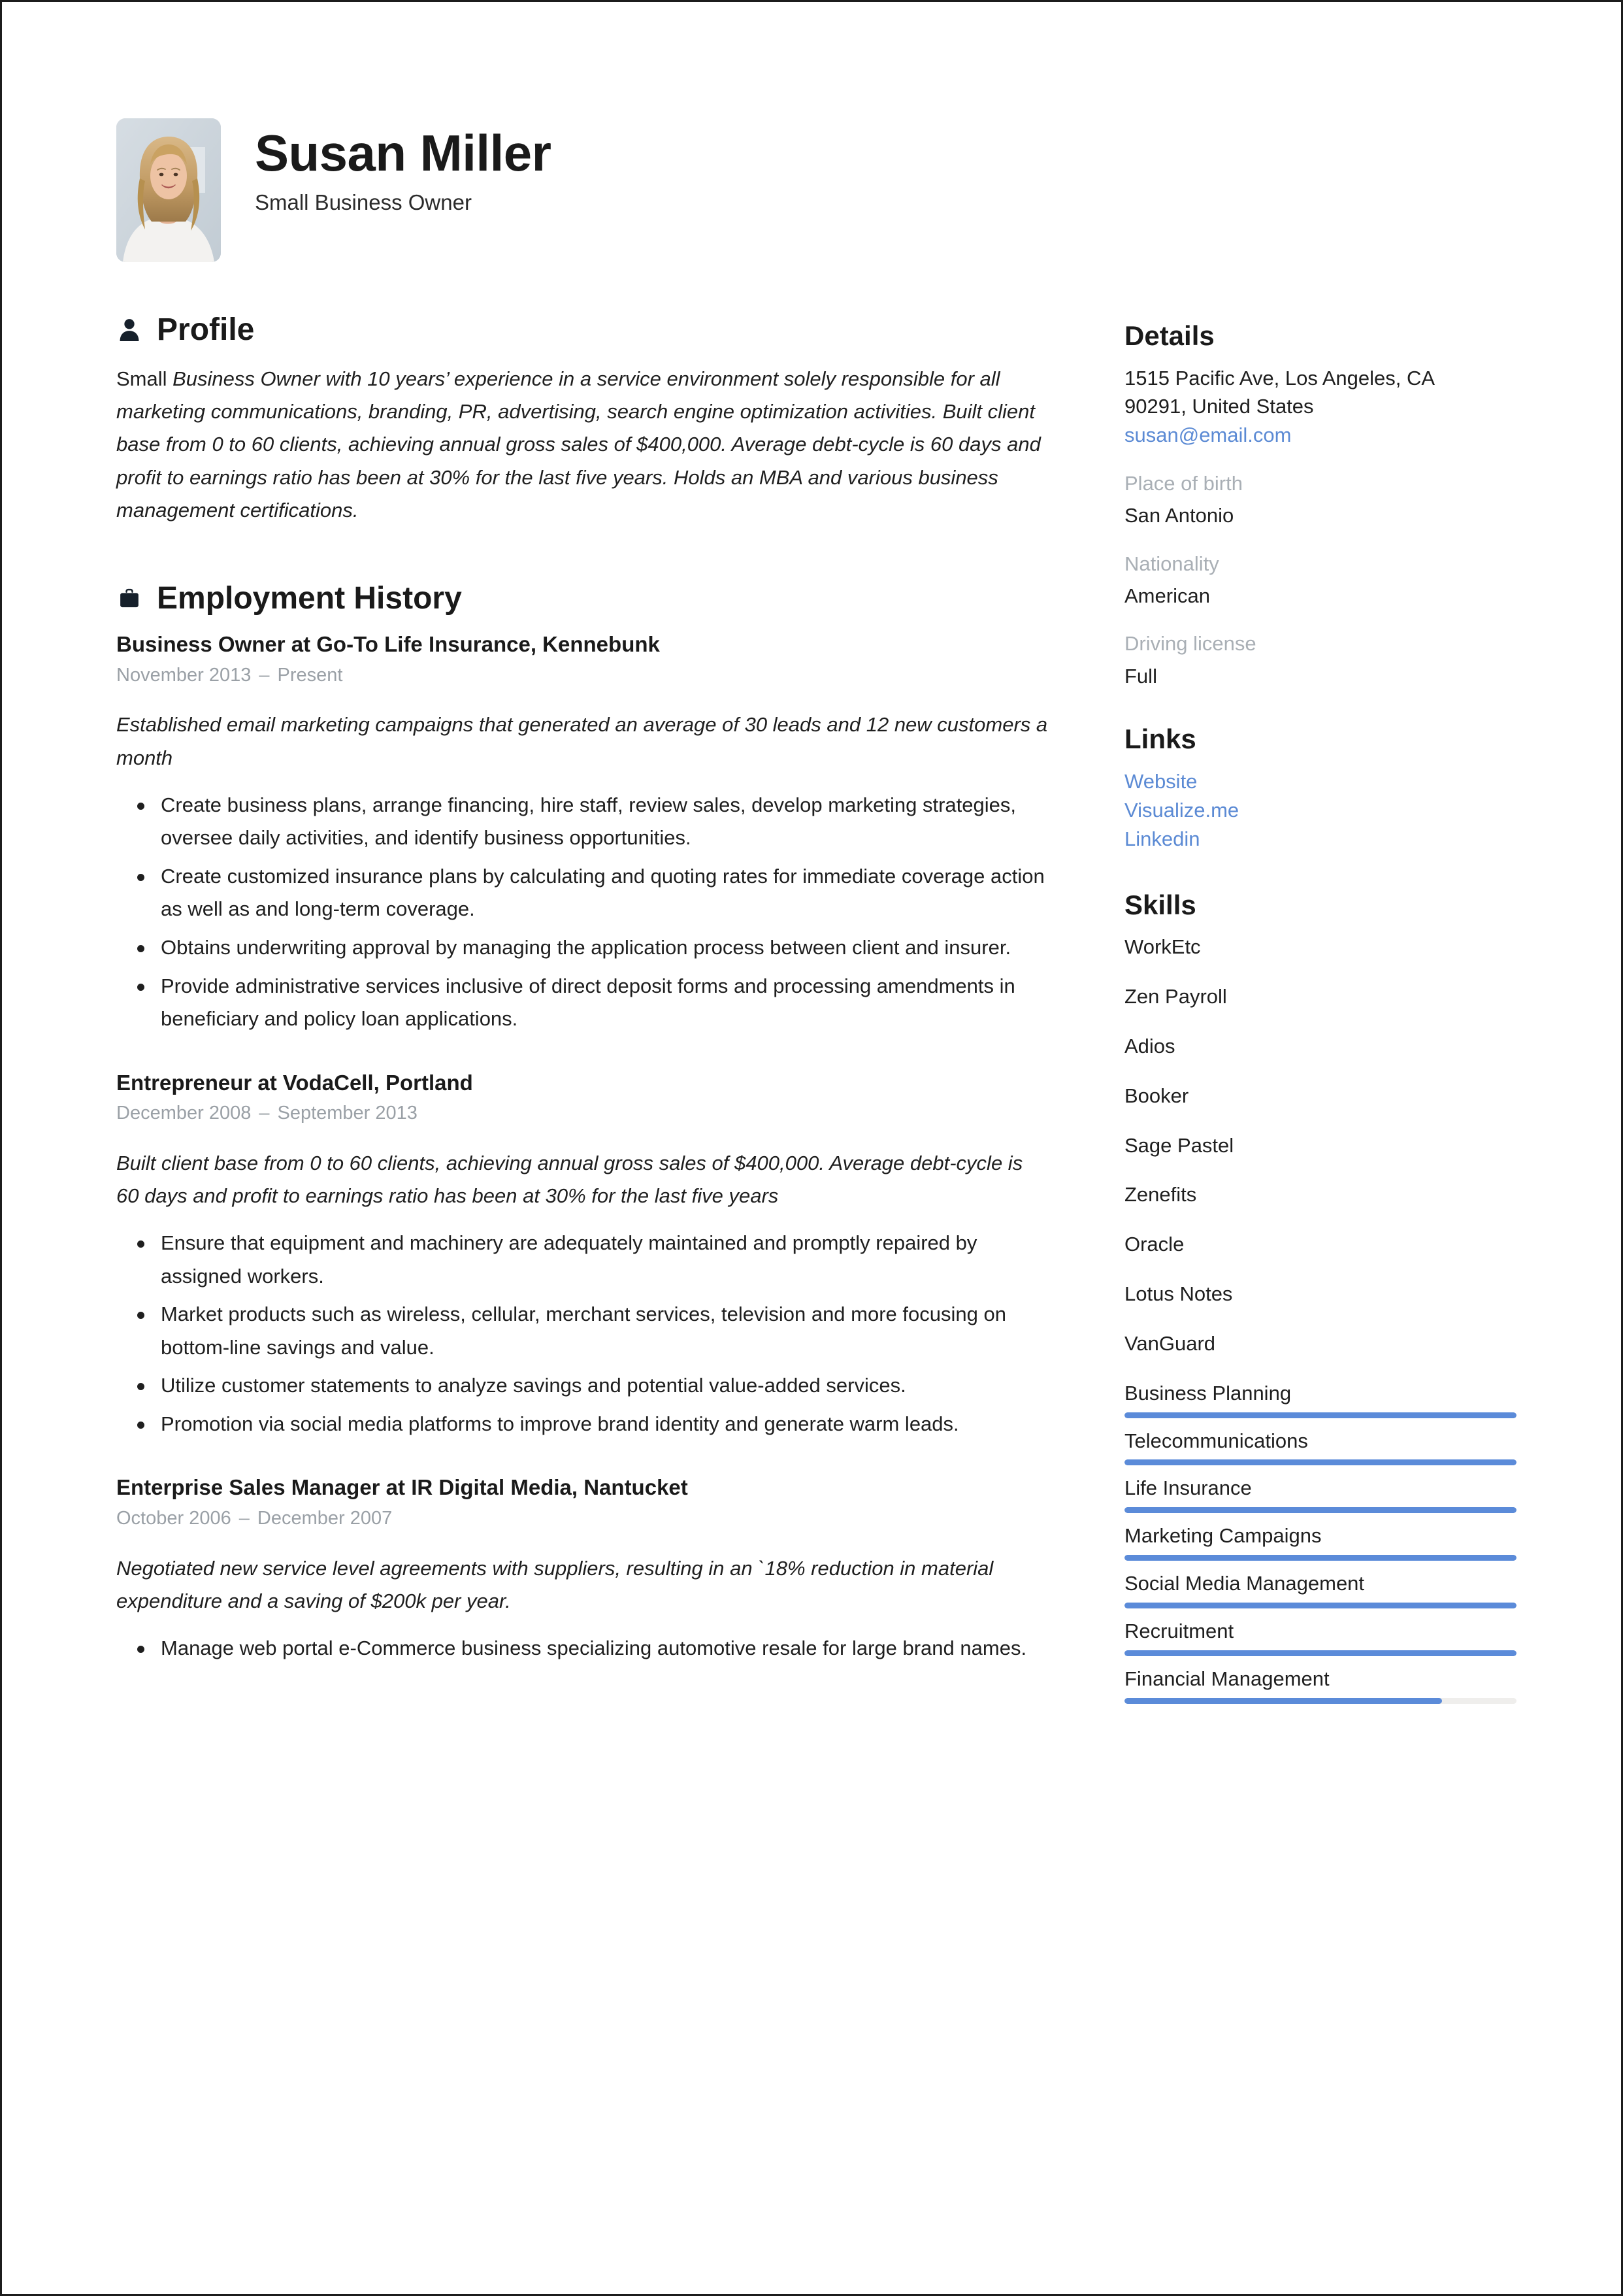 The height and width of the screenshot is (2296, 1623). I want to click on skill-name: Recruitment, so click(1179, 1631).